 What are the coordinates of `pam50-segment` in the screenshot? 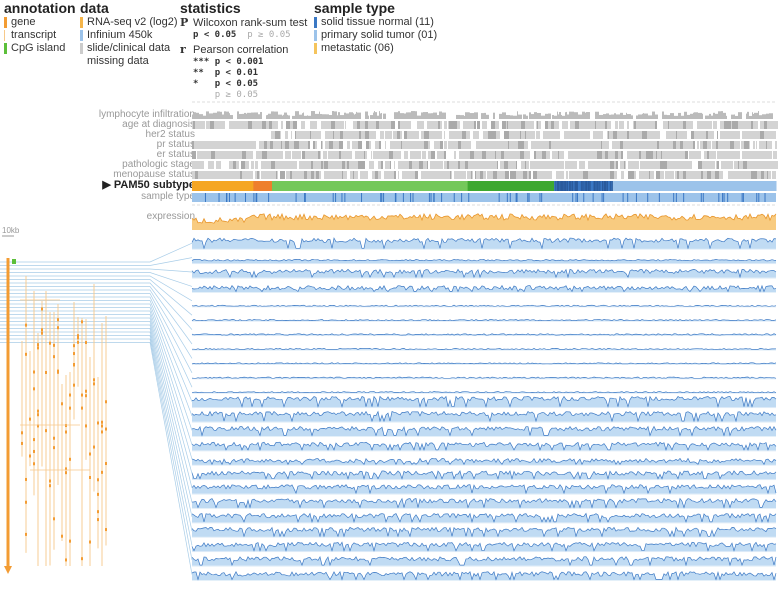 It's located at (511, 186).